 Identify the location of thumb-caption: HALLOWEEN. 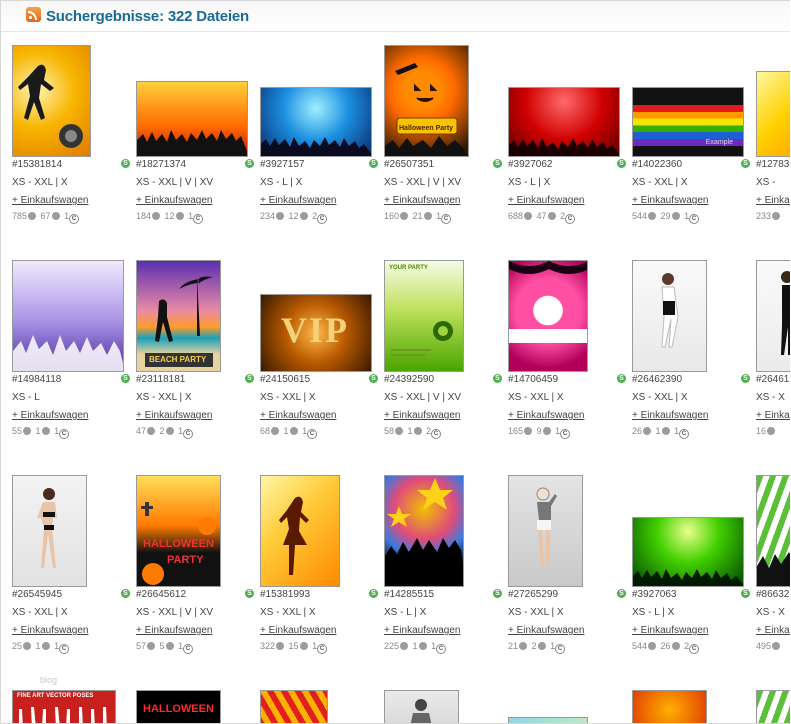
(178, 544).